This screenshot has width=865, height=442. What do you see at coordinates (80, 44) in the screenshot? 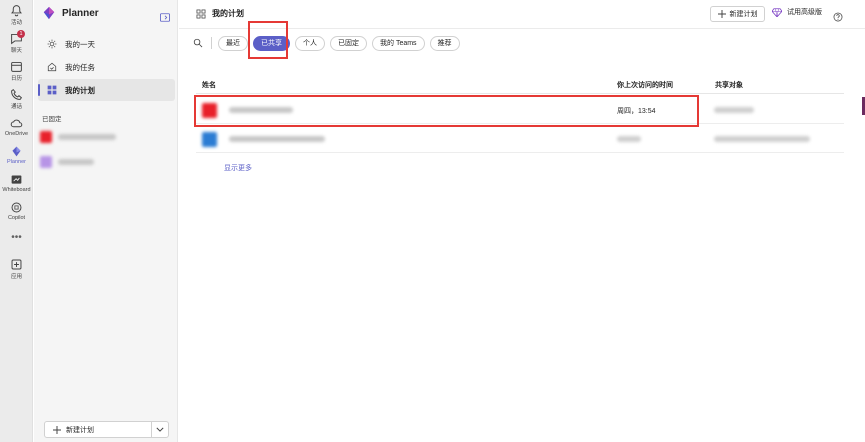
I see `nav-label: 我的一天` at bounding box center [80, 44].